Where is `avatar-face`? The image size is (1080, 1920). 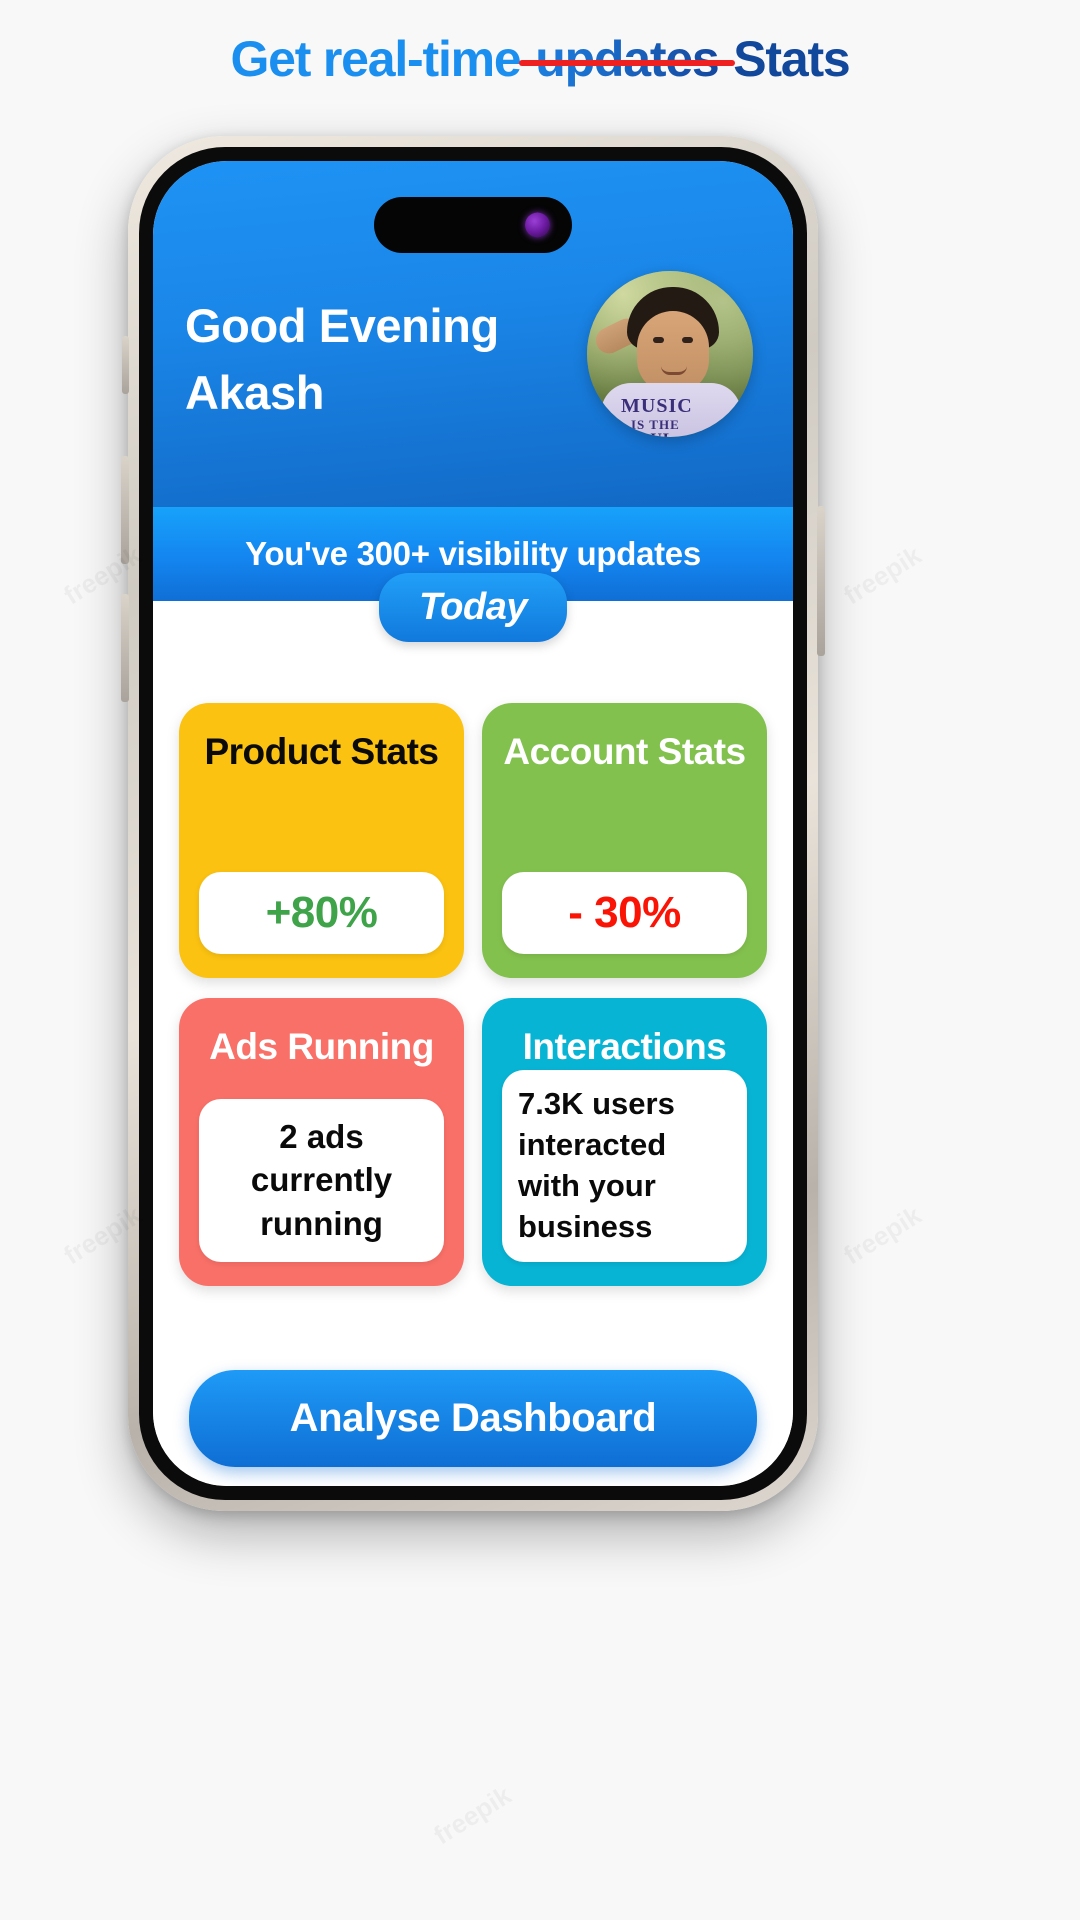 avatar-face is located at coordinates (673, 352).